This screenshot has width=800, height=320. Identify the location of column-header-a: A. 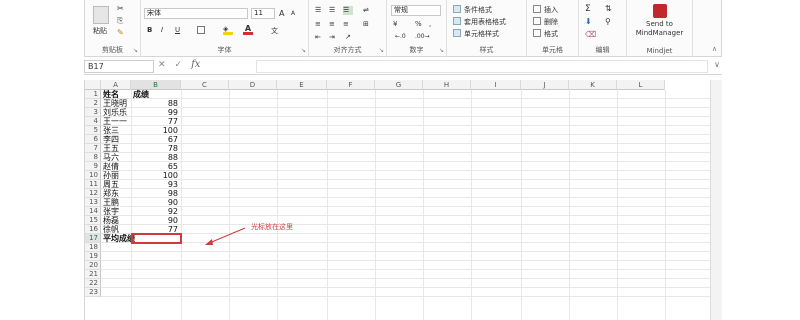
(116, 85).